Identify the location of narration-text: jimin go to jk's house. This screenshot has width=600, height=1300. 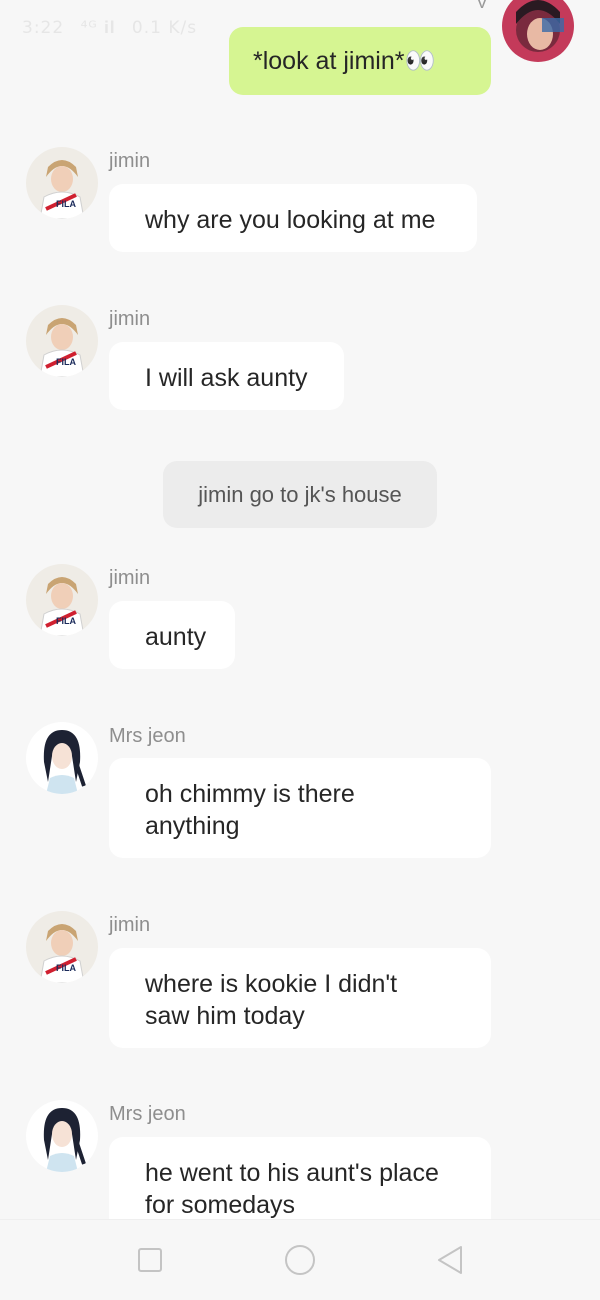
(300, 494).